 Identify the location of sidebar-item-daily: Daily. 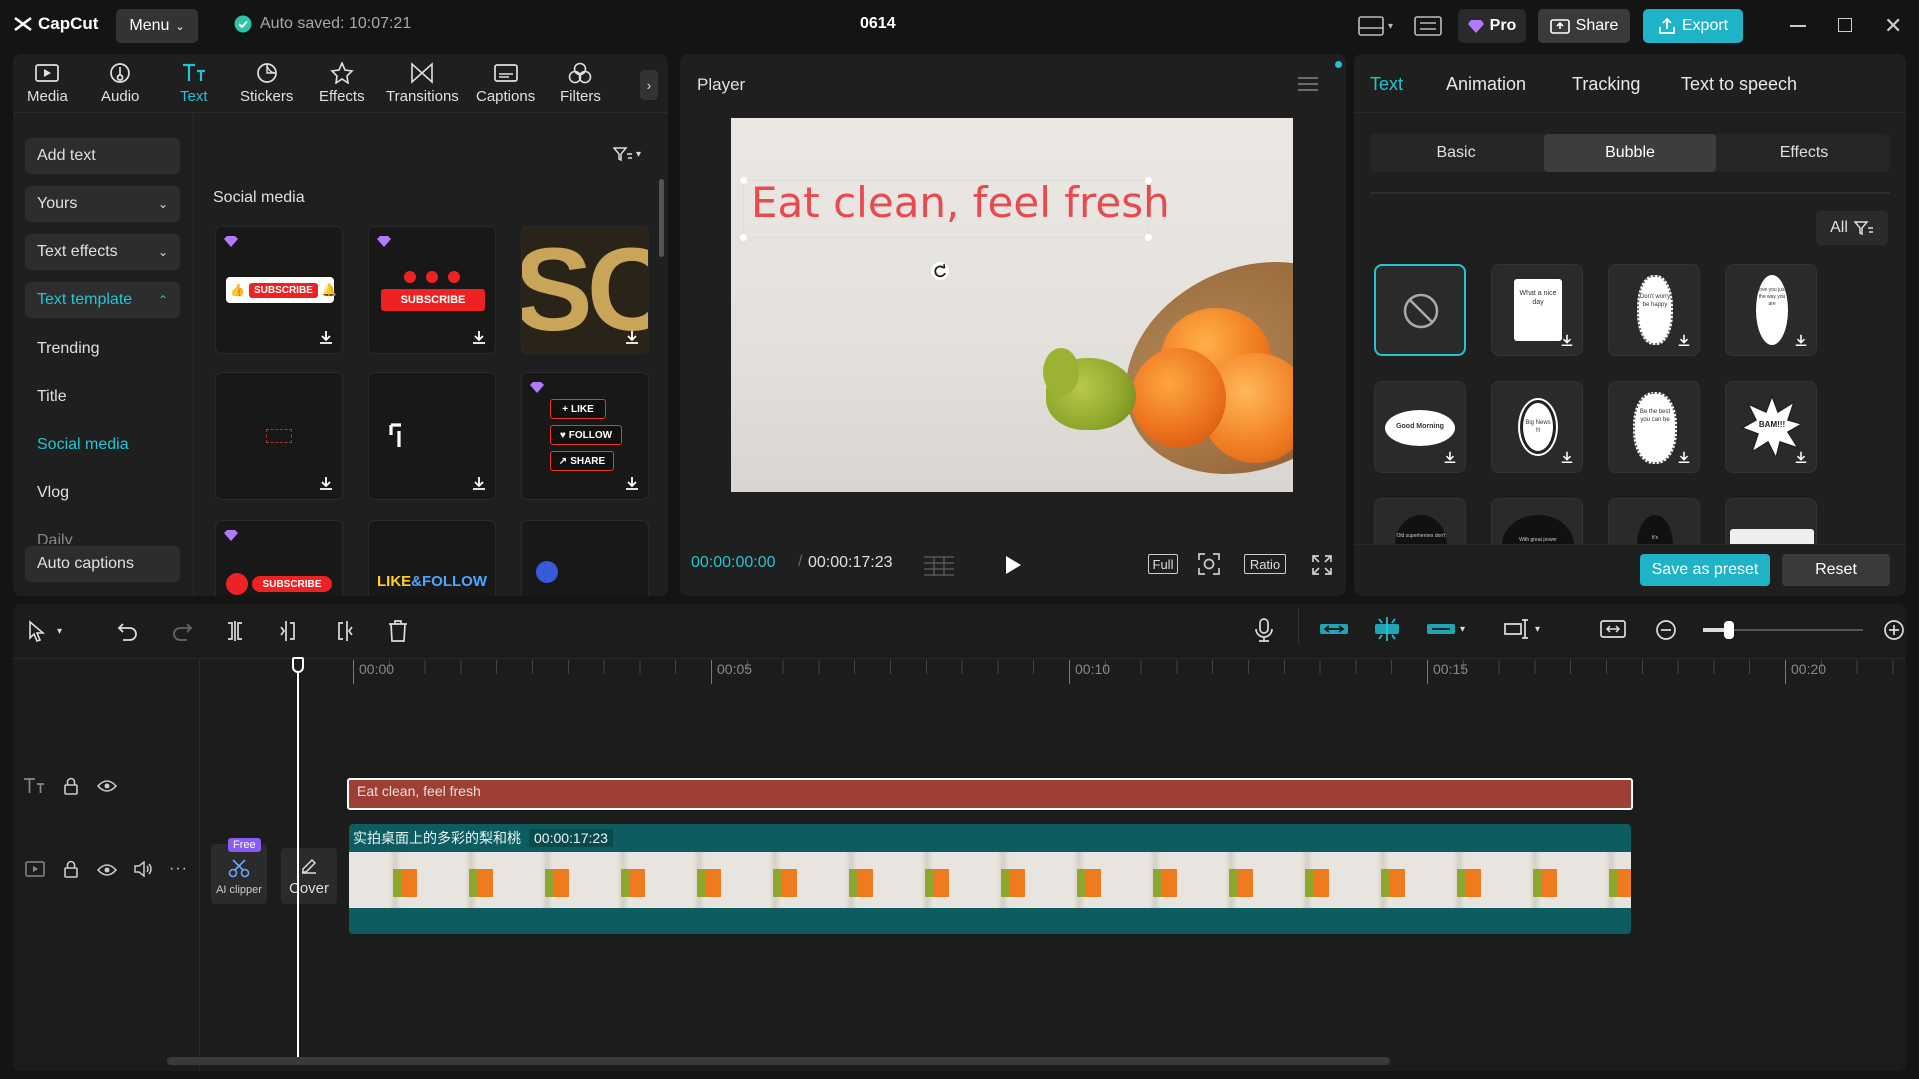
(55, 538).